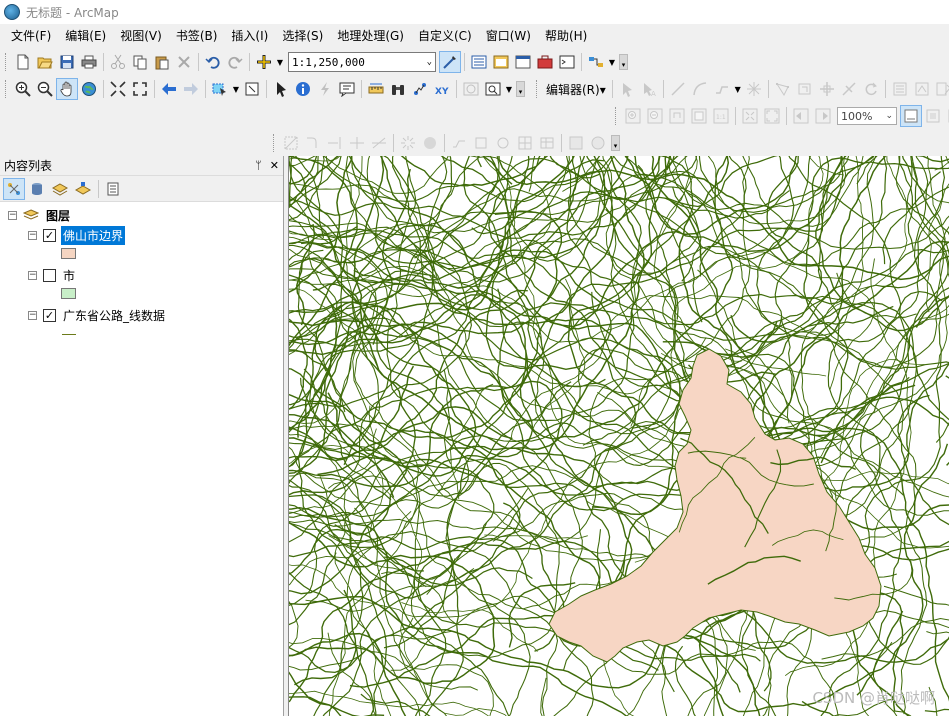  Describe the element at coordinates (264, 62) in the screenshot. I see `add-data-button` at that location.